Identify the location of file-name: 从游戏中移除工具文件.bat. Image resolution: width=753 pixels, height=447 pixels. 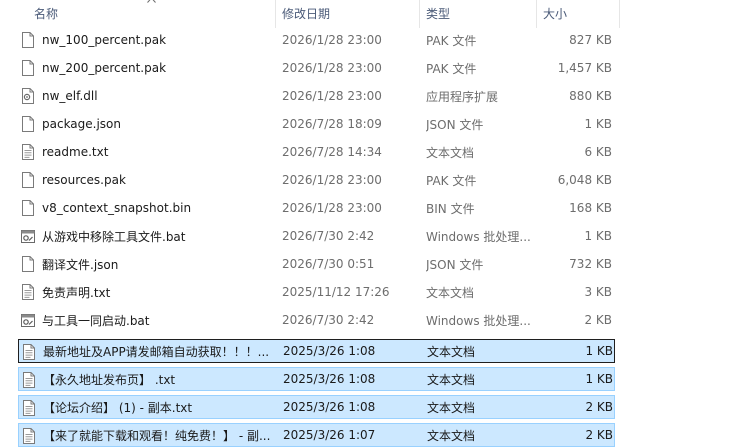
(114, 236).